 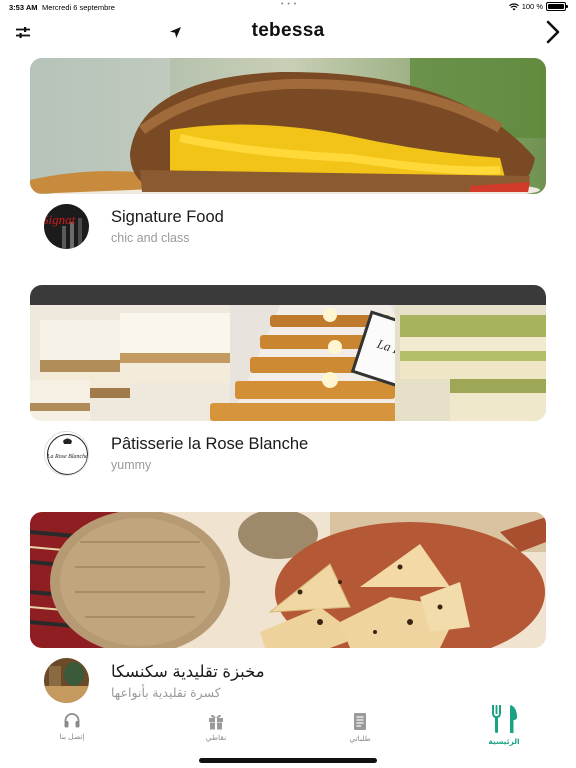 I want to click on logo-text: Signat, so click(x=60, y=219).